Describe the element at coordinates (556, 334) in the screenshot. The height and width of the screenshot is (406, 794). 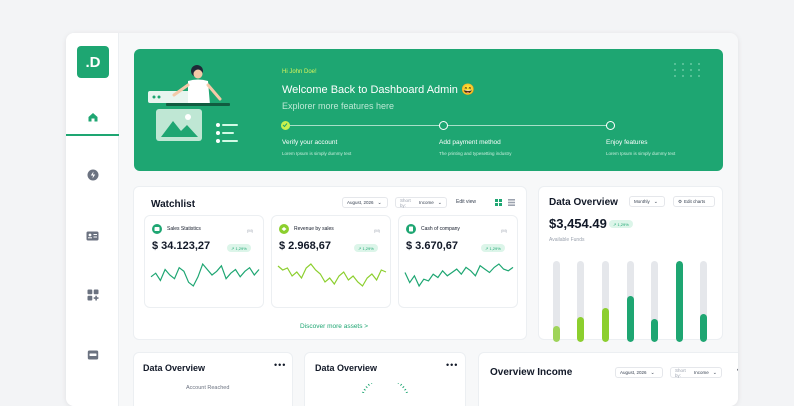
I see `bar-mon` at that location.